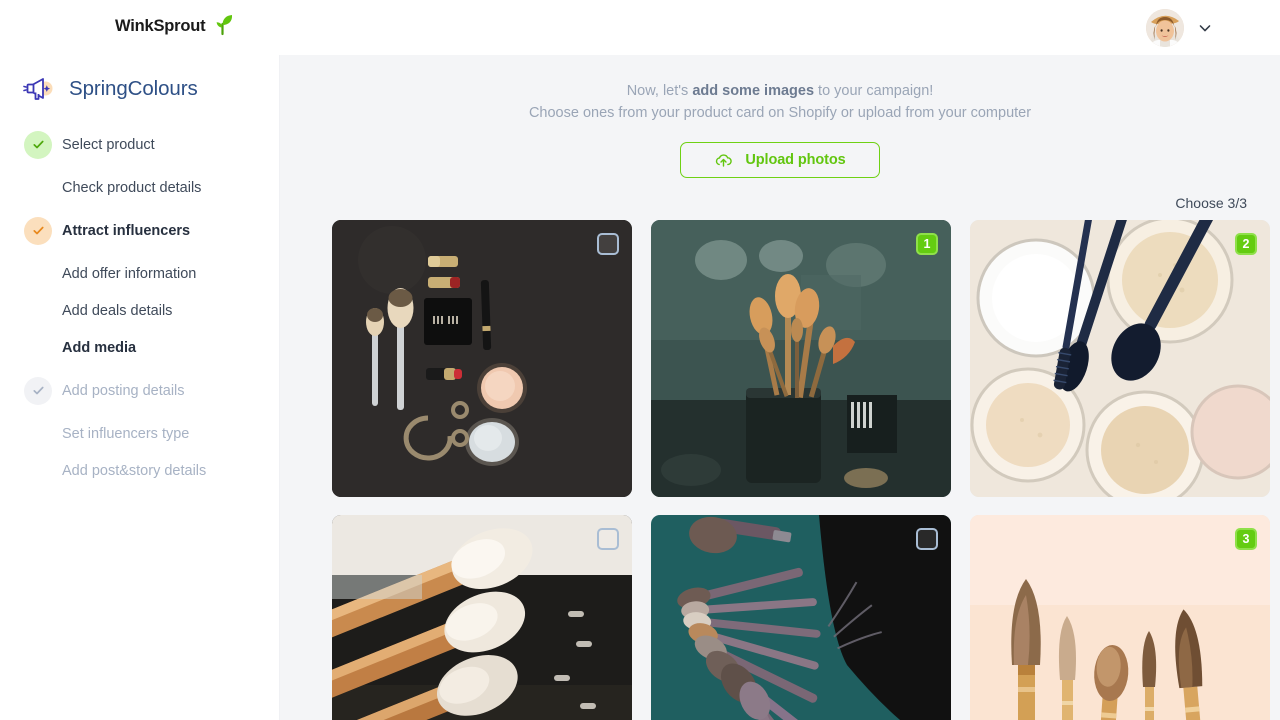  I want to click on profile-menu, so click(1179, 28).